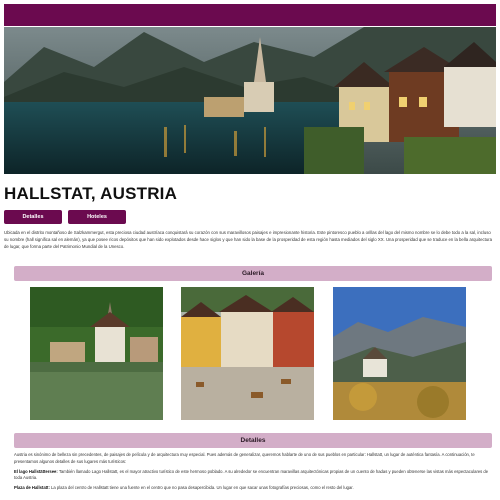 Image resolution: width=500 pixels, height=500 pixels. What do you see at coordinates (65, 217) in the screenshot?
I see `tab-bar: Detalles Hoteles` at bounding box center [65, 217].